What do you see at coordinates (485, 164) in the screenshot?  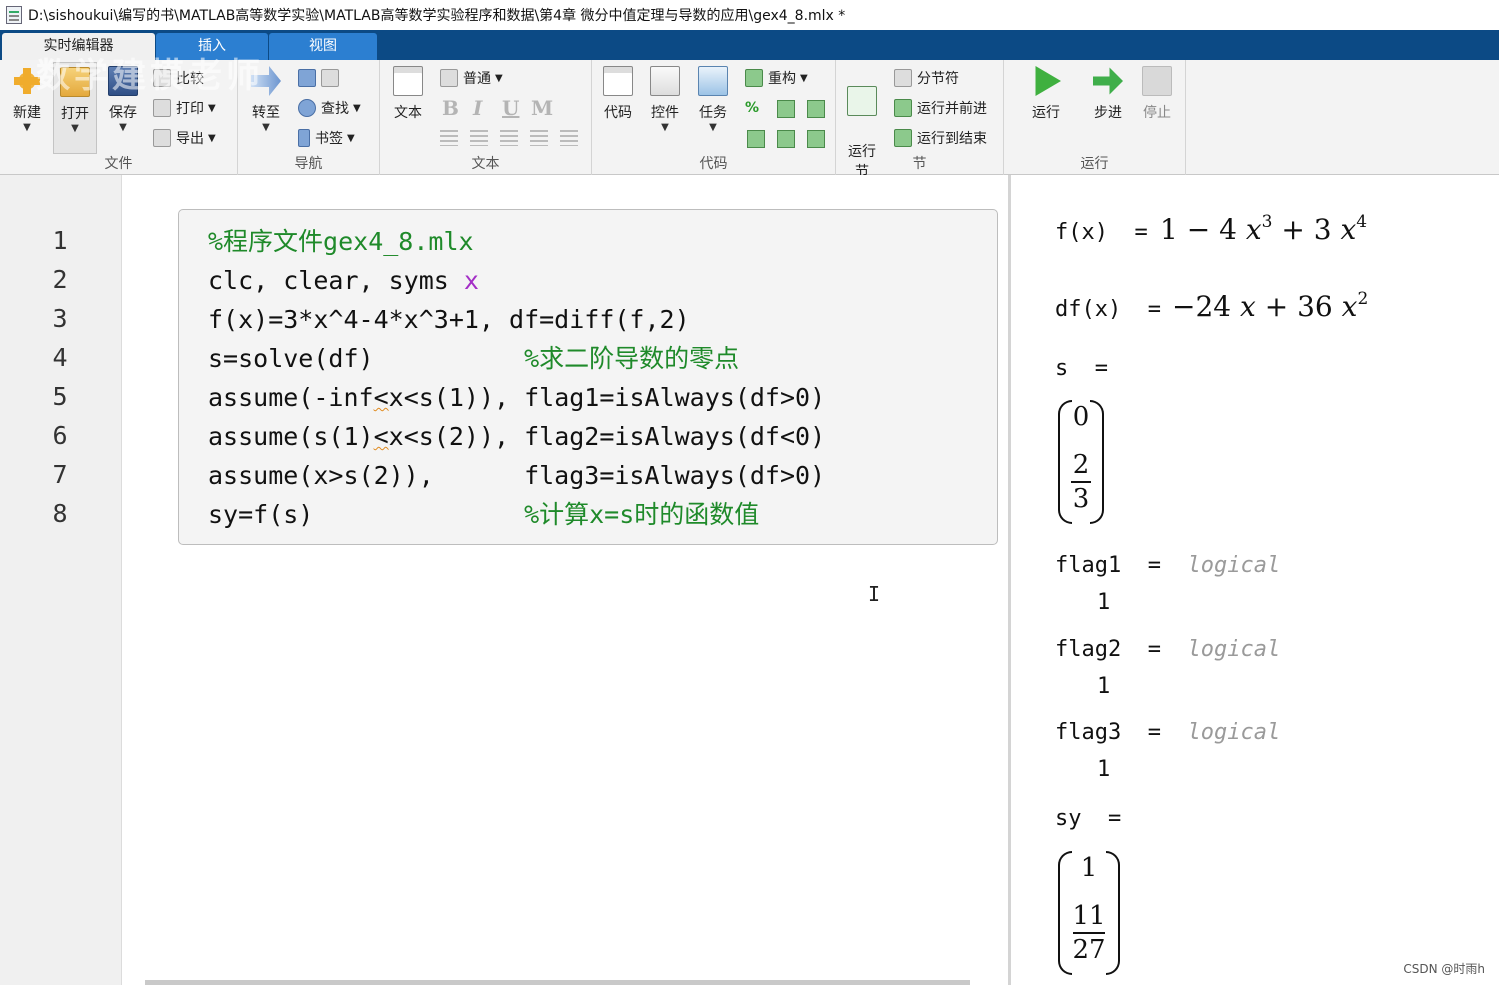 I see `text-group-label: 文本` at bounding box center [485, 164].